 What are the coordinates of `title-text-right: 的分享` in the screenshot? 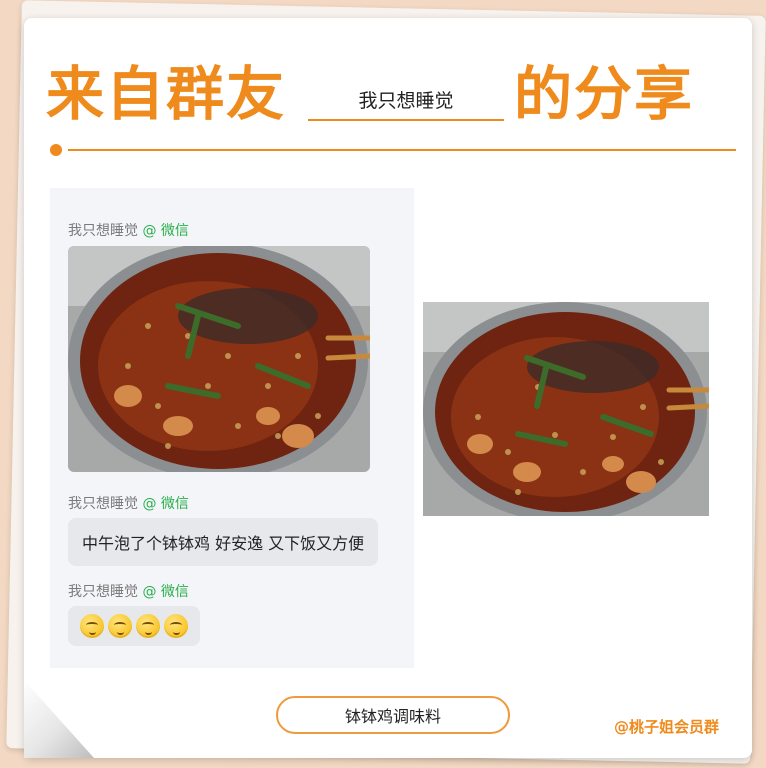 It's located at (604, 94).